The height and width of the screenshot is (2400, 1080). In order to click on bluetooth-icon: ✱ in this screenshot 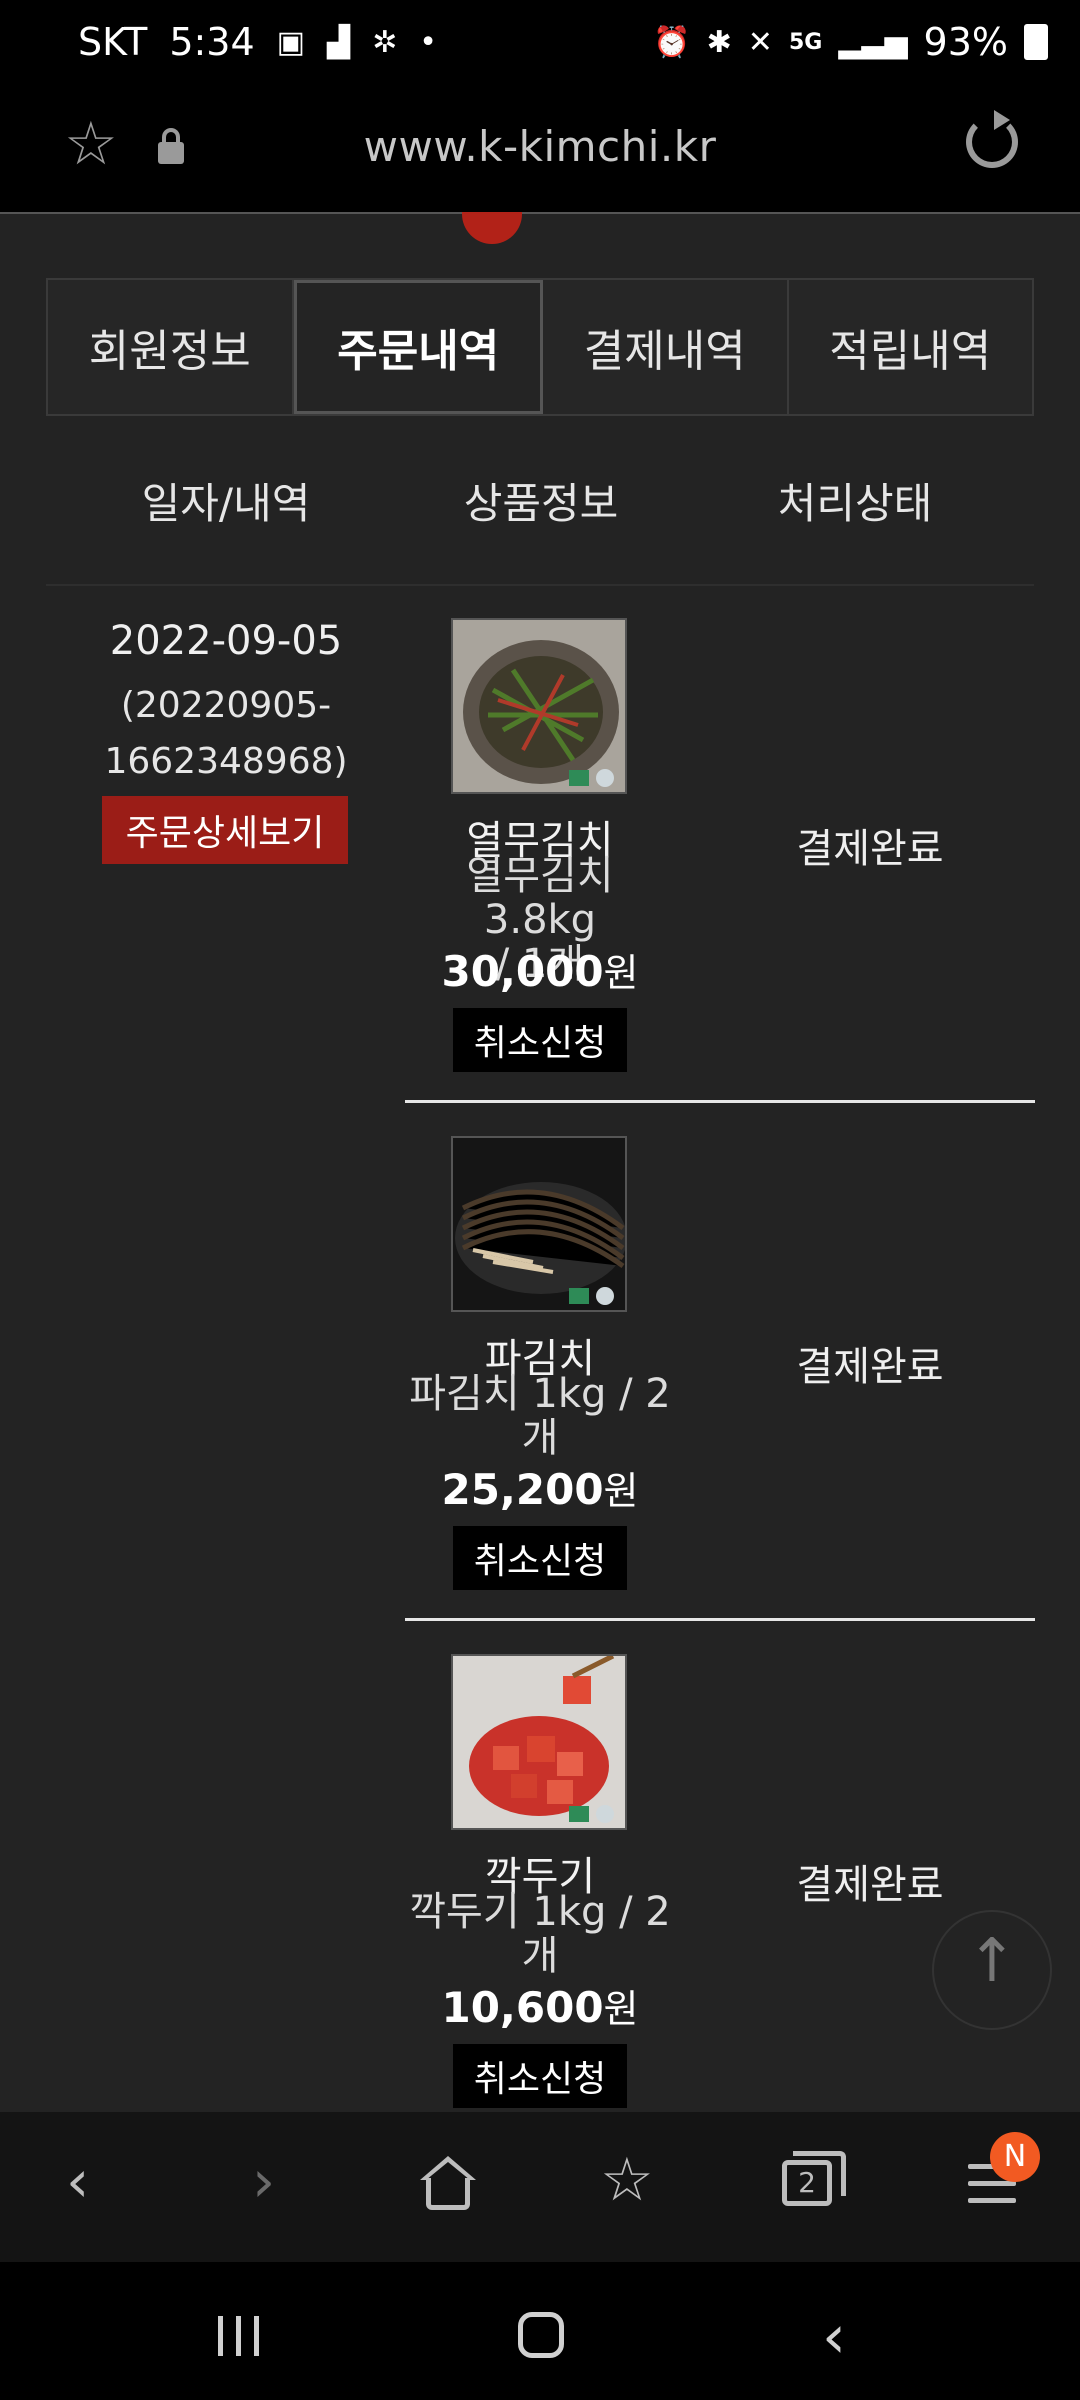, I will do `click(719, 42)`.